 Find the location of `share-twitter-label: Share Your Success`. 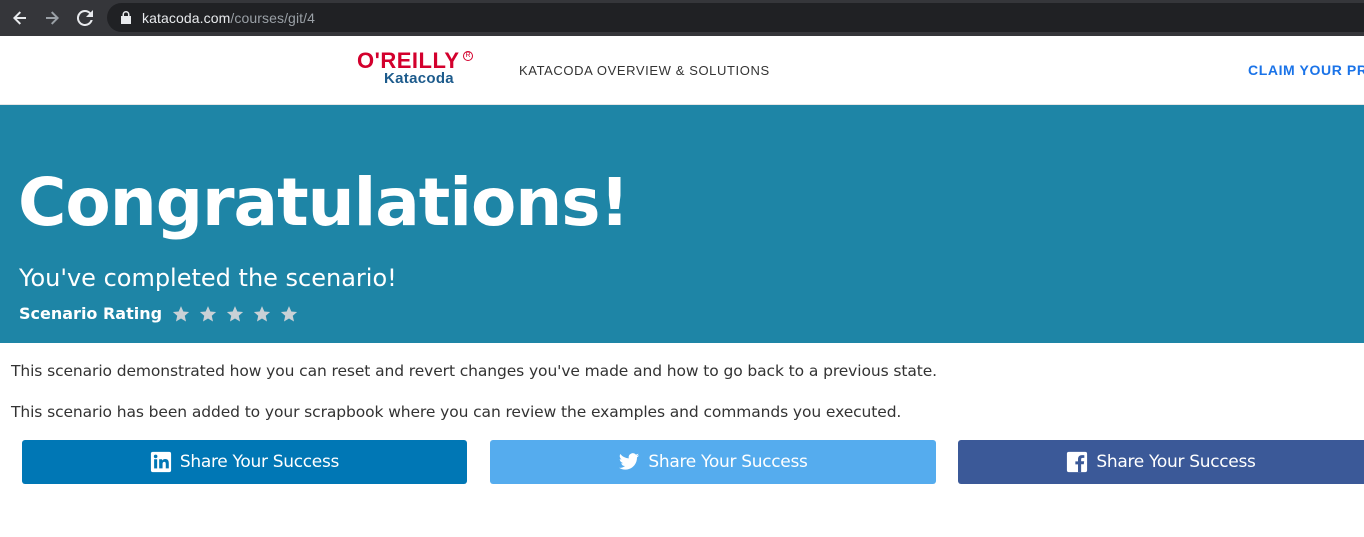

share-twitter-label: Share Your Success is located at coordinates (728, 462).